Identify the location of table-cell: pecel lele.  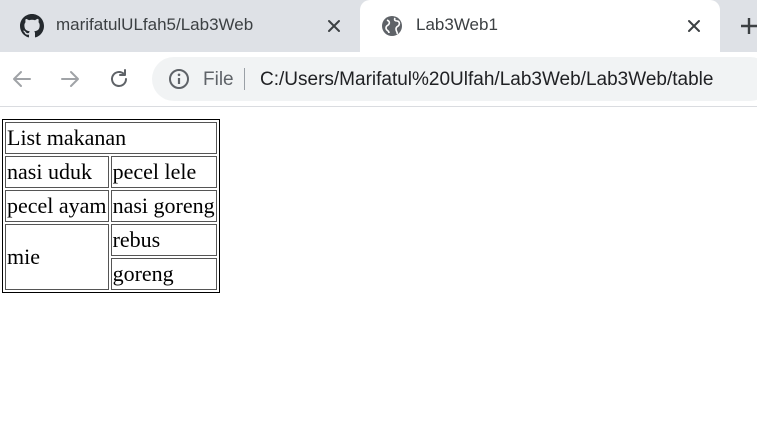
(163, 172).